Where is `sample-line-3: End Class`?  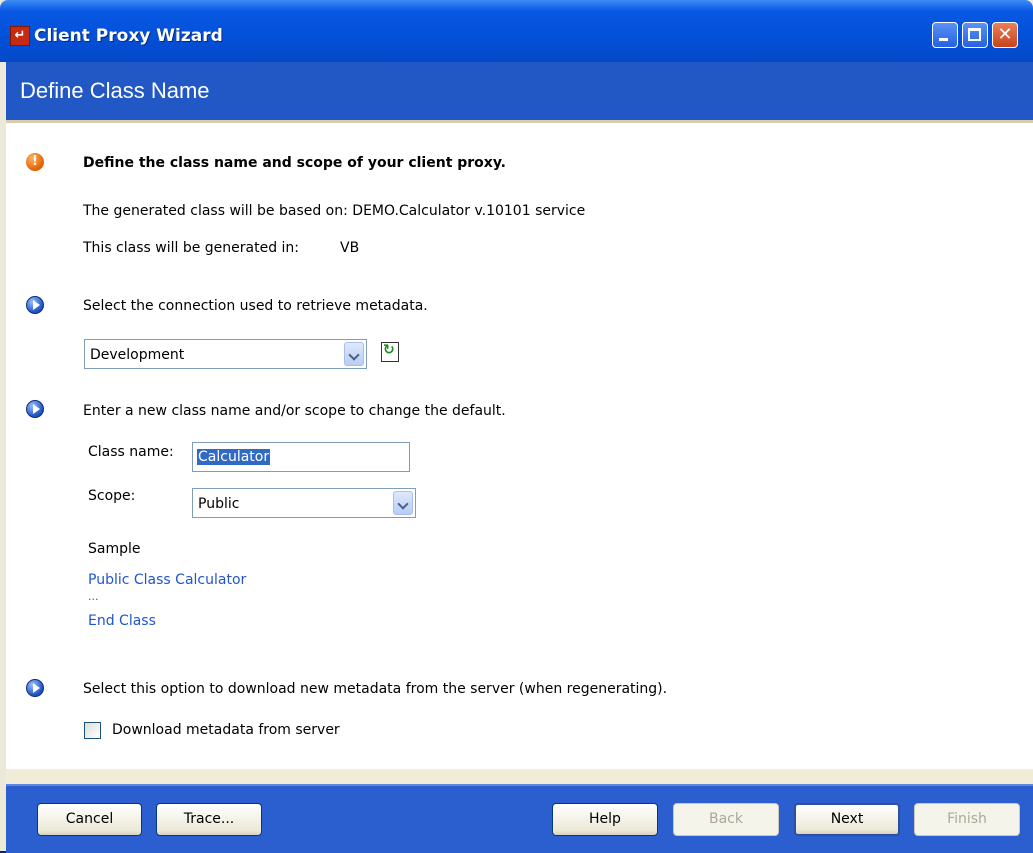 sample-line-3: End Class is located at coordinates (122, 621).